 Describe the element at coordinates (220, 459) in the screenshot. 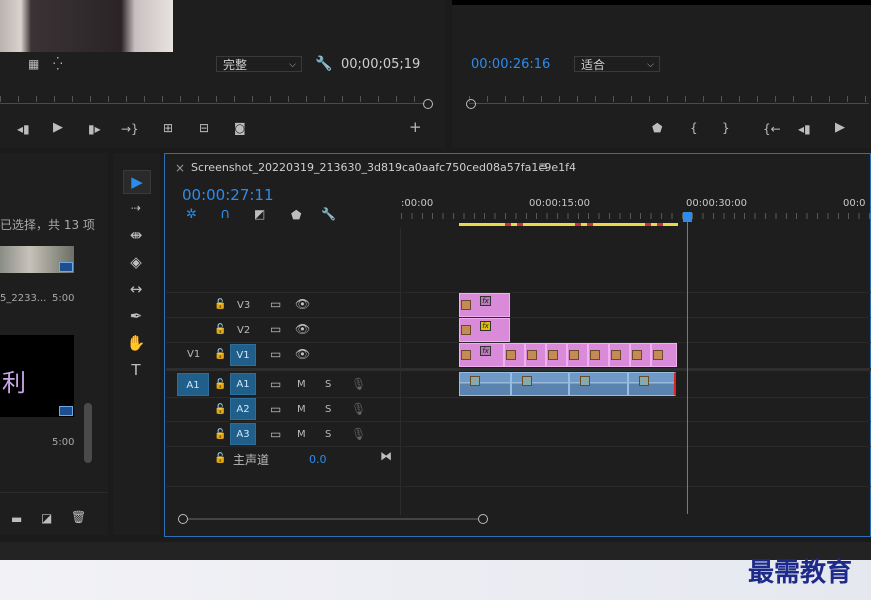

I see `master-lock-icon: 🔓` at that location.